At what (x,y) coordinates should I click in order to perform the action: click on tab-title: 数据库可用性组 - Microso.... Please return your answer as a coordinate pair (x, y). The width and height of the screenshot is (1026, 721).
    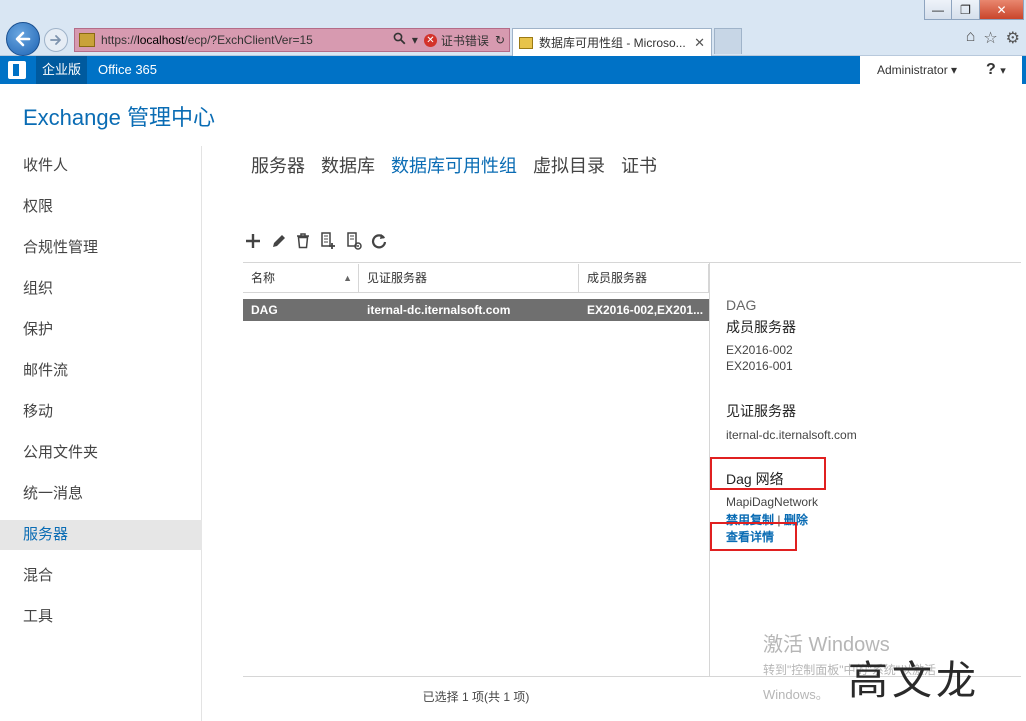
    Looking at the image, I should click on (612, 43).